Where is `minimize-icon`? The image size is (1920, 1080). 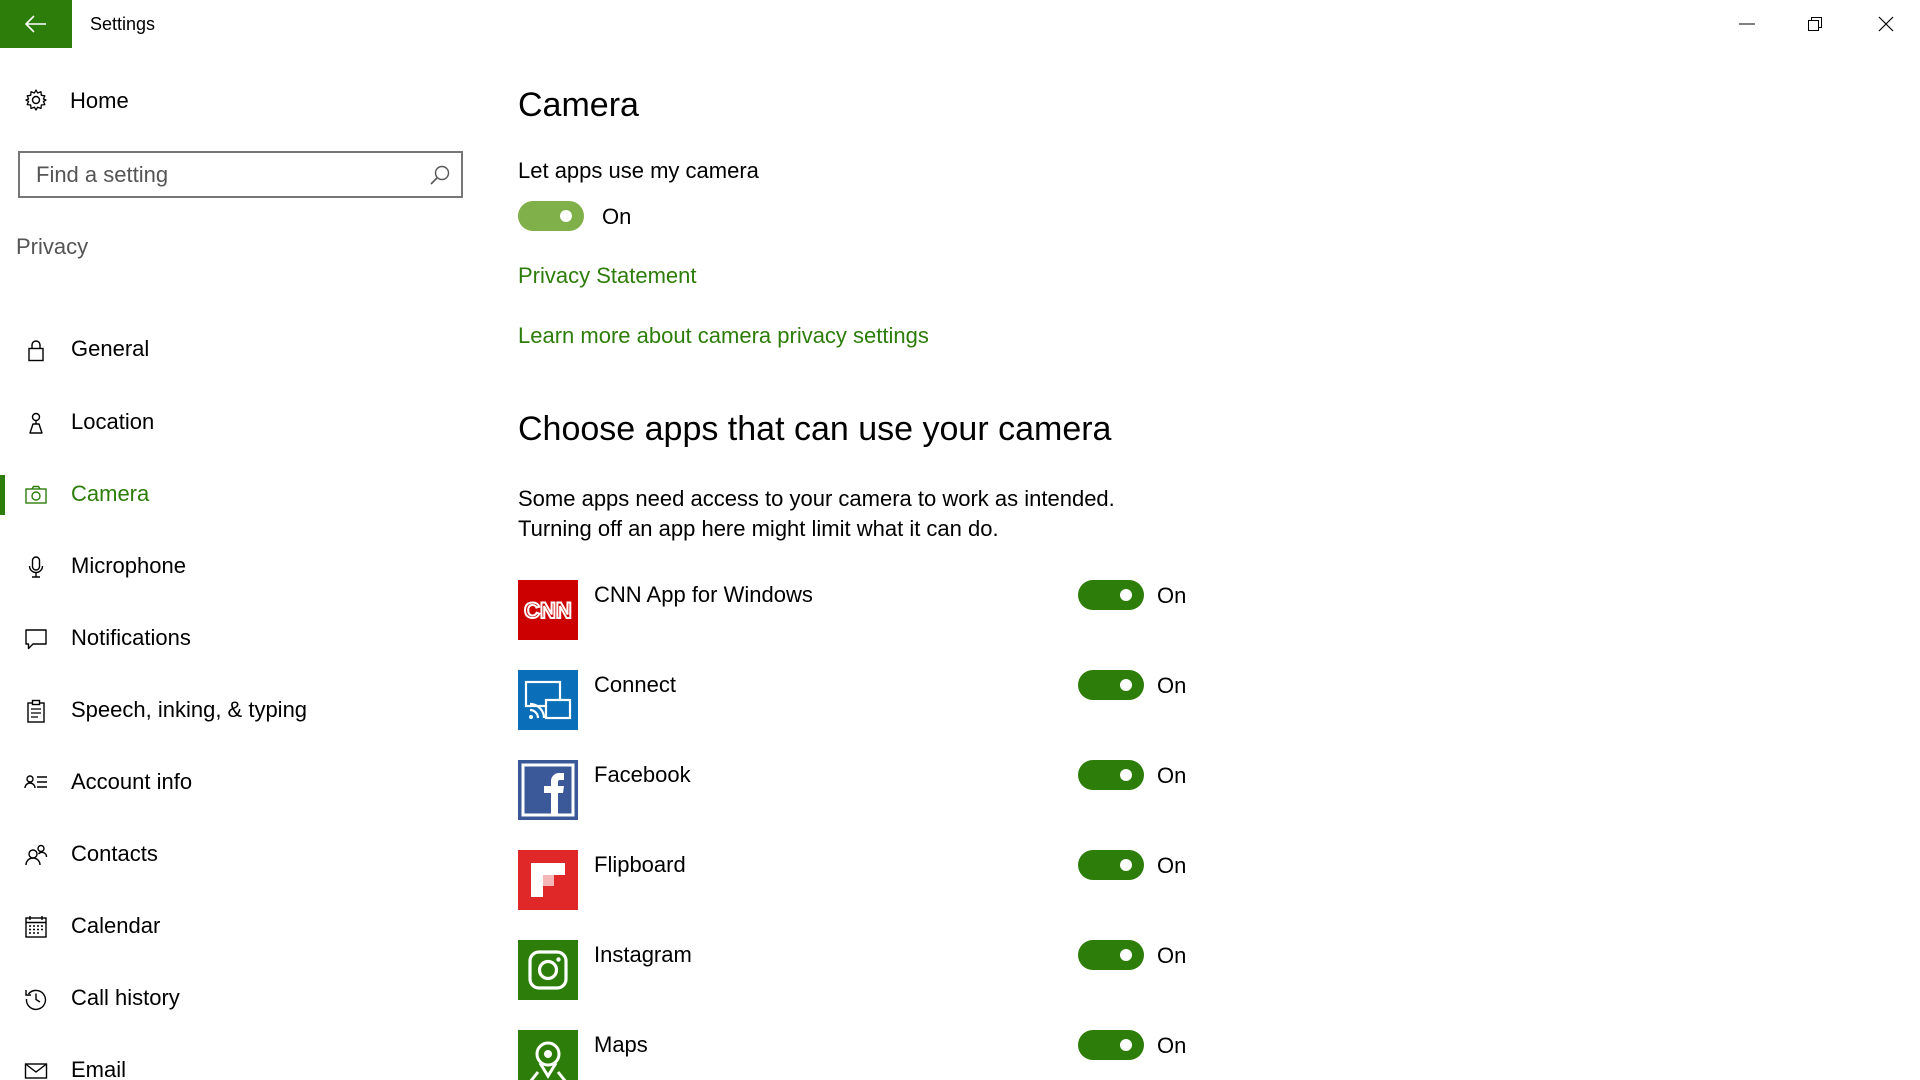
minimize-icon is located at coordinates (1747, 24).